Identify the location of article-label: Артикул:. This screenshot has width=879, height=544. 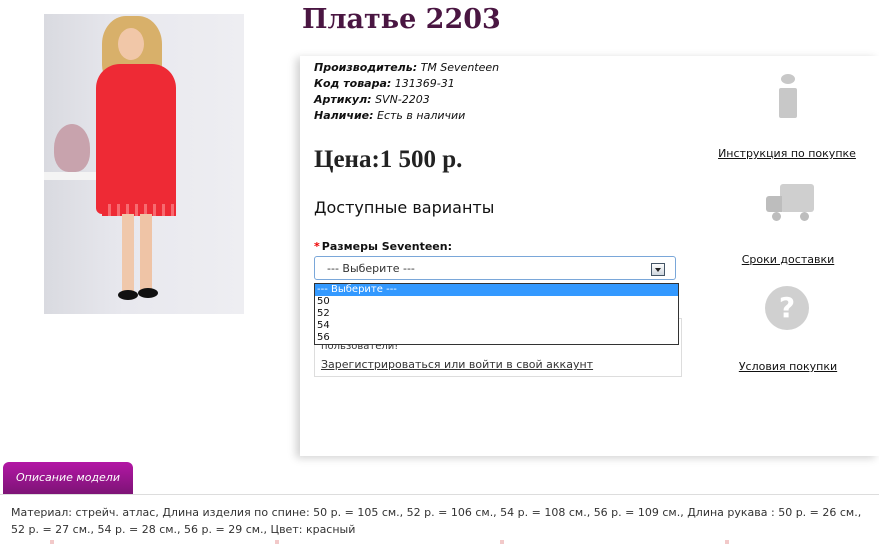
(343, 99).